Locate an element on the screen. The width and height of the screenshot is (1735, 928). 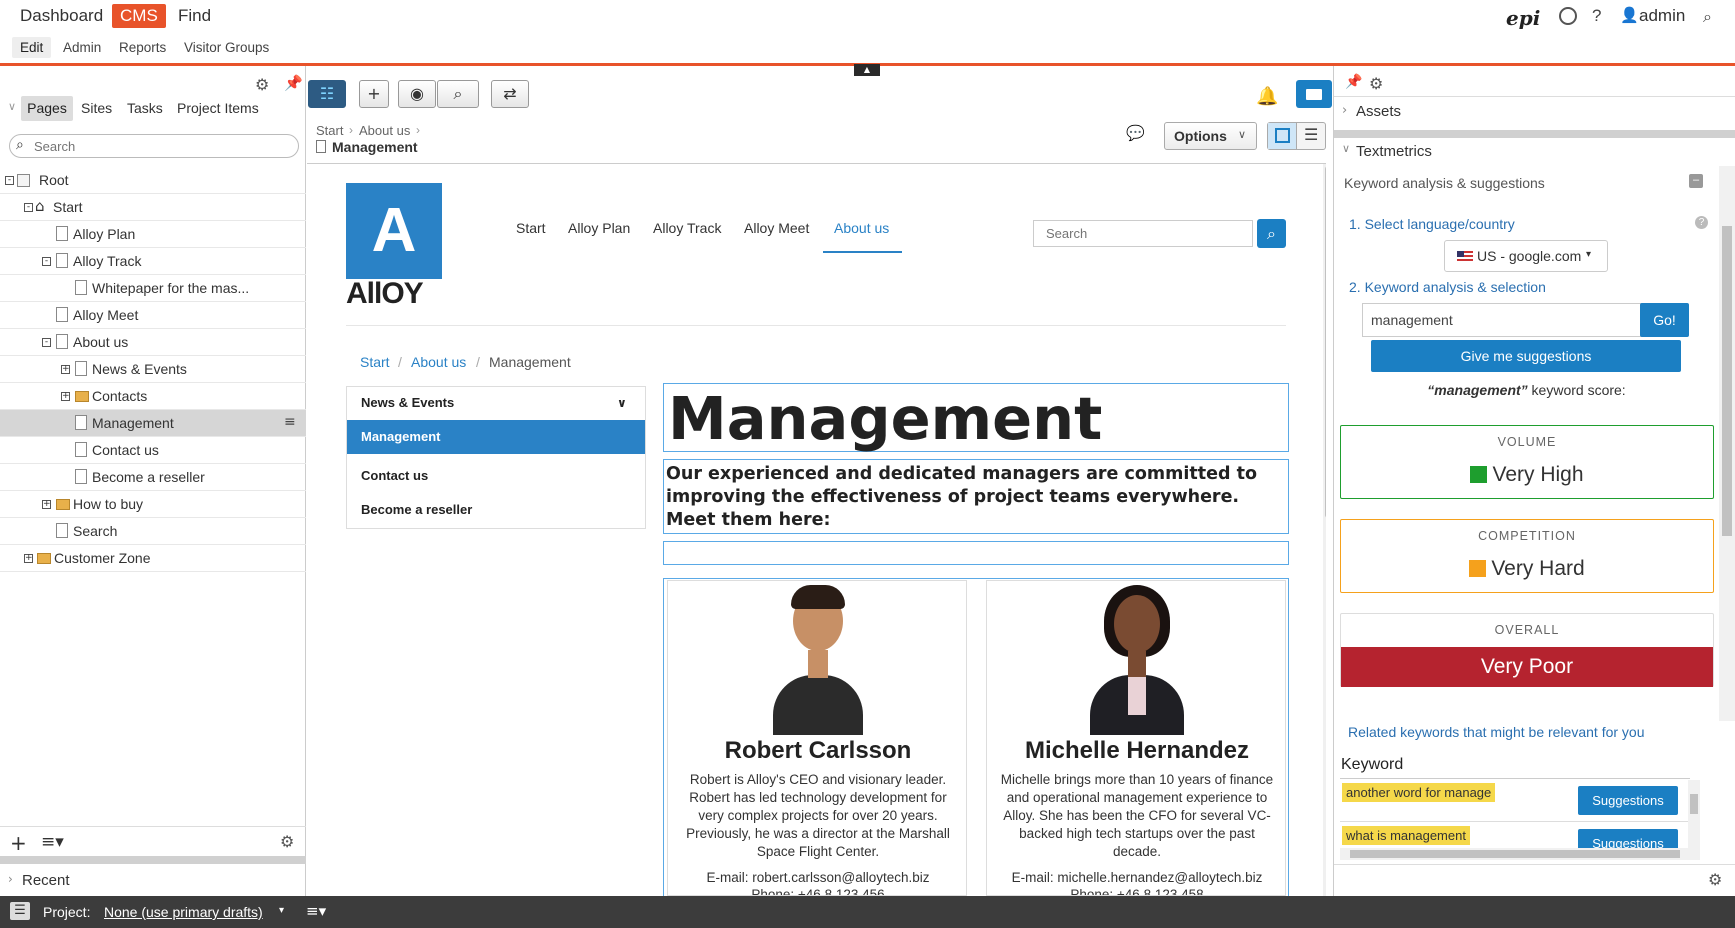
project-icon: ☰ is located at coordinates (20, 911).